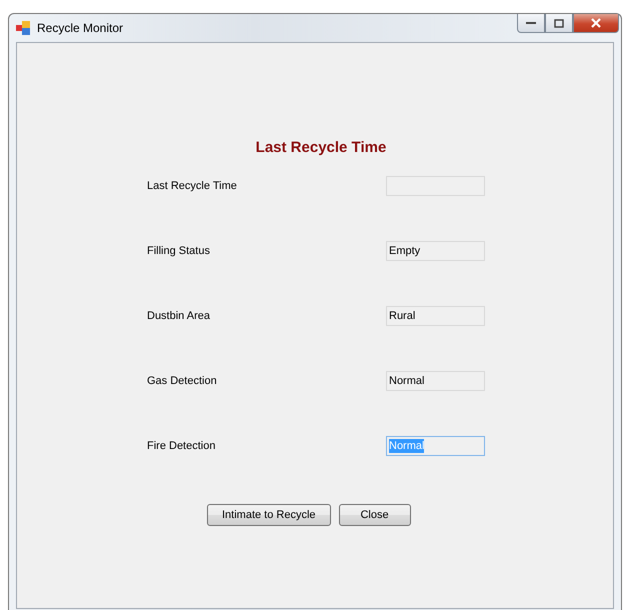 The height and width of the screenshot is (610, 624). What do you see at coordinates (179, 251) in the screenshot?
I see `field-label: Filling Status` at bounding box center [179, 251].